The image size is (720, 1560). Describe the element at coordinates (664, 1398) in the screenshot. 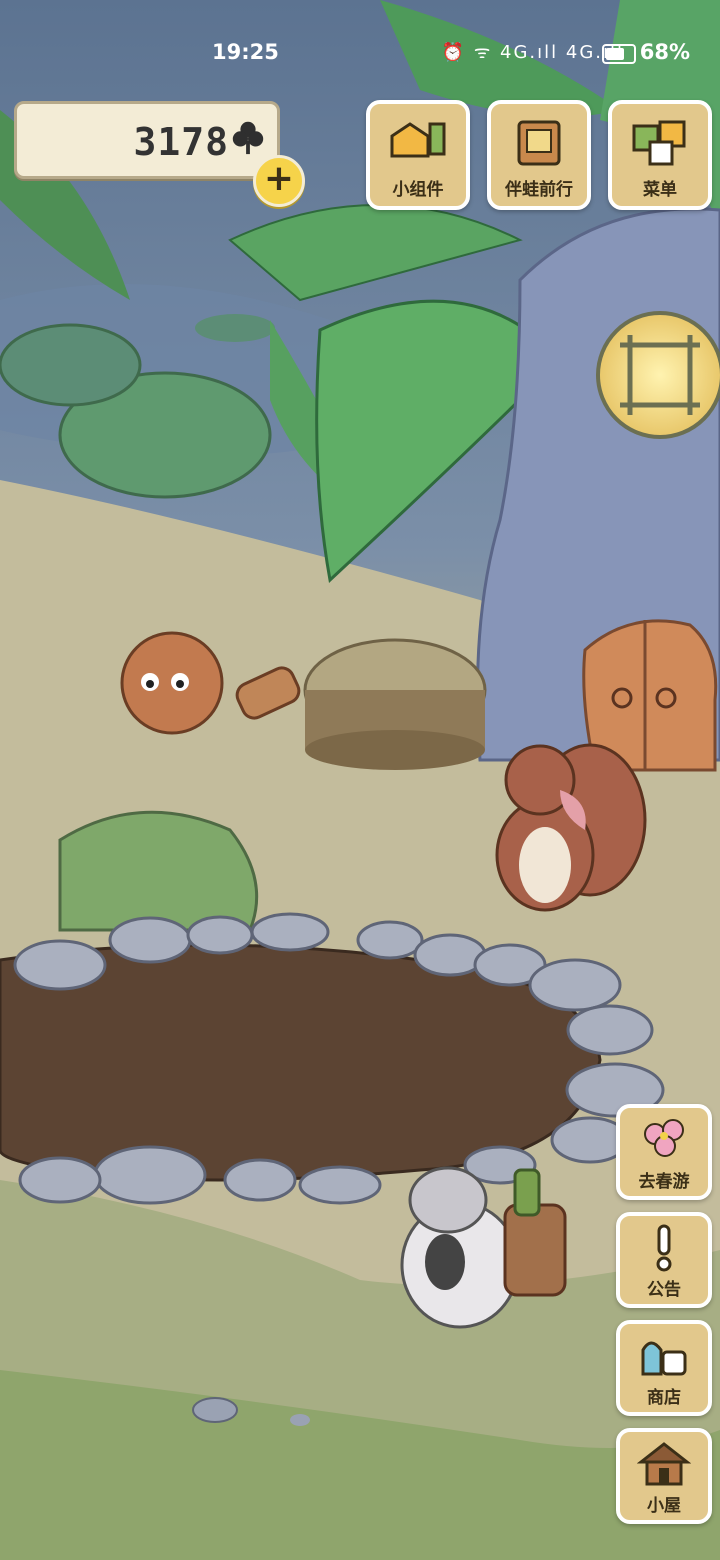

I see `shop-label: 商店` at that location.